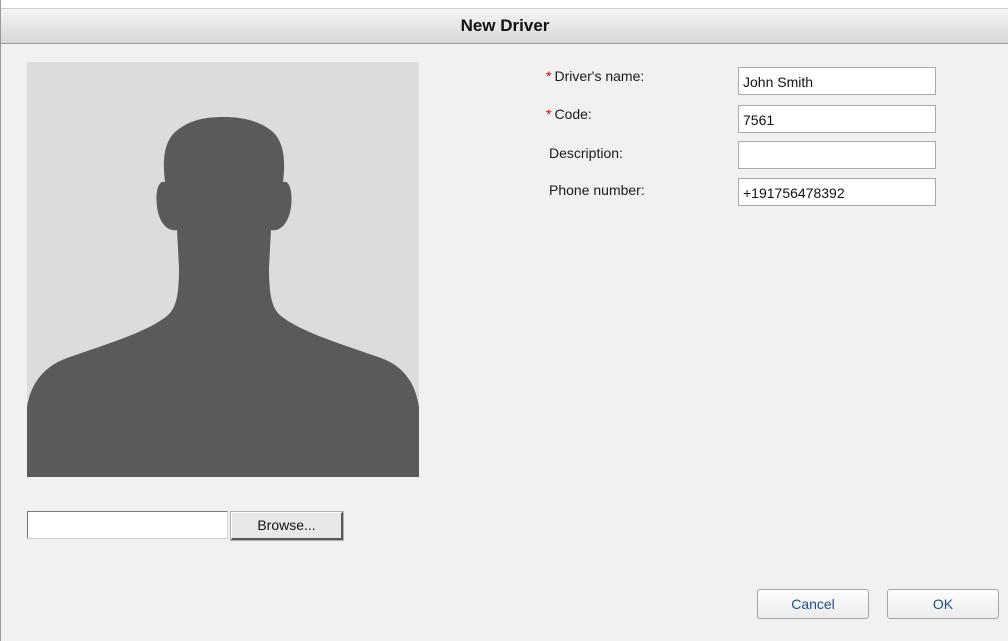 The width and height of the screenshot is (1008, 641). I want to click on description-input, so click(837, 155).